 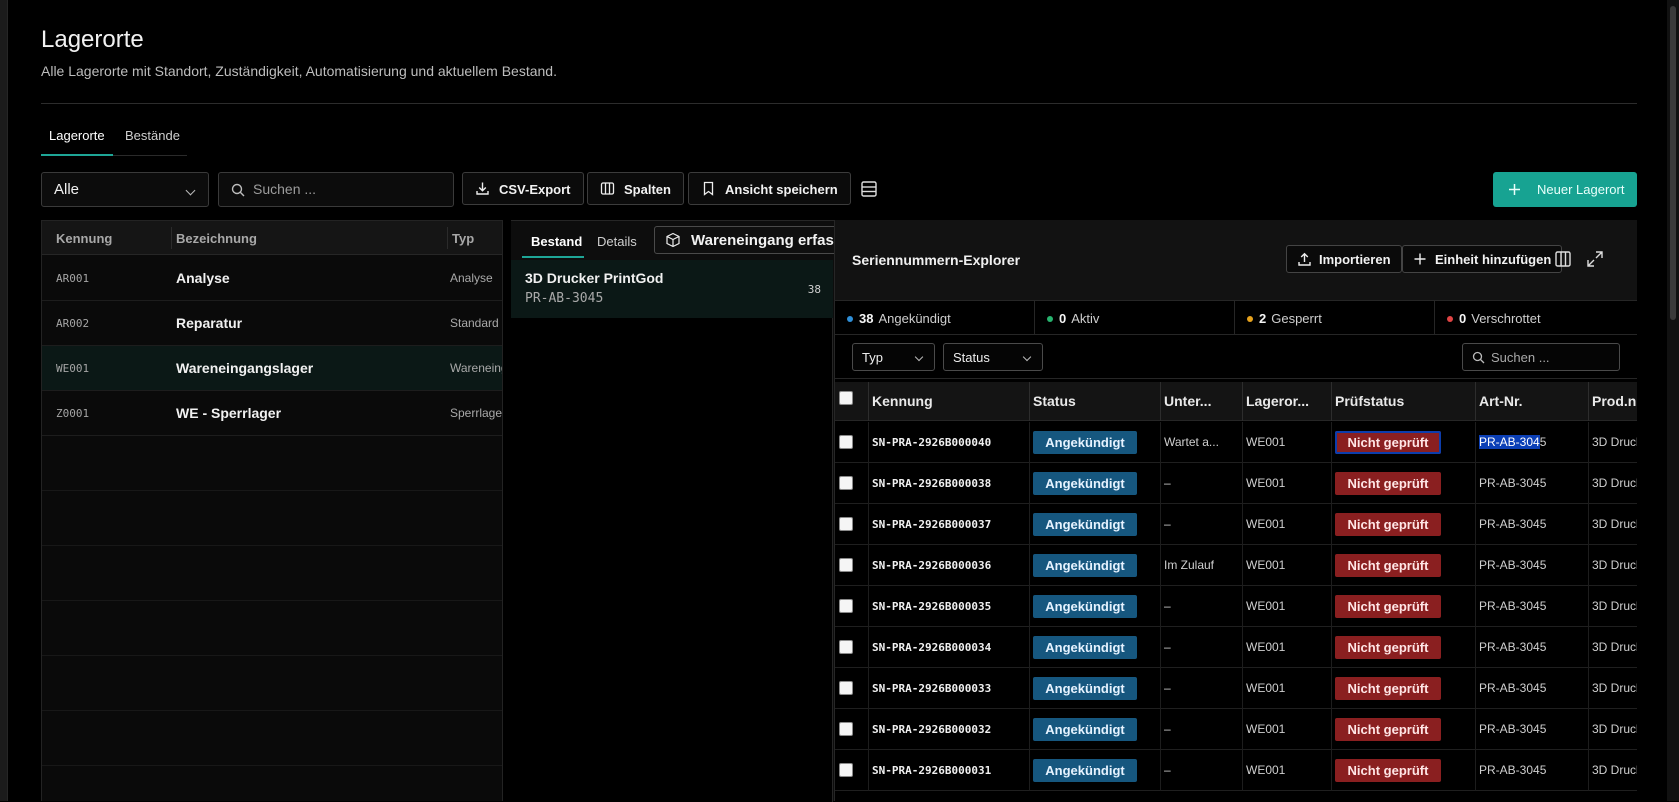 What do you see at coordinates (1501, 401) in the screenshot?
I see `header-artnr: Art-Nr.` at bounding box center [1501, 401].